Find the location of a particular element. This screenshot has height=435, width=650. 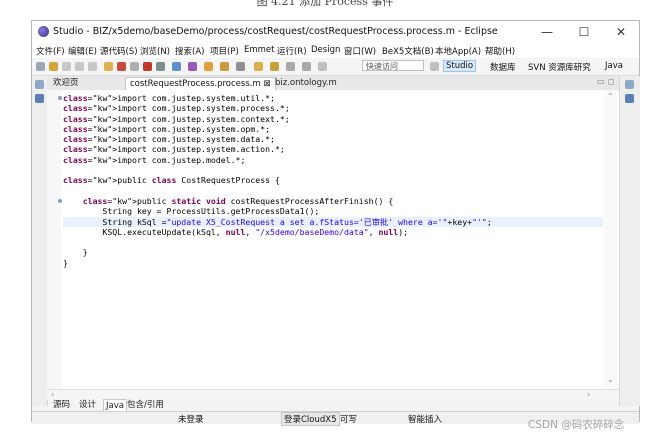

menu-source: 源代码(S) is located at coordinates (119, 51).